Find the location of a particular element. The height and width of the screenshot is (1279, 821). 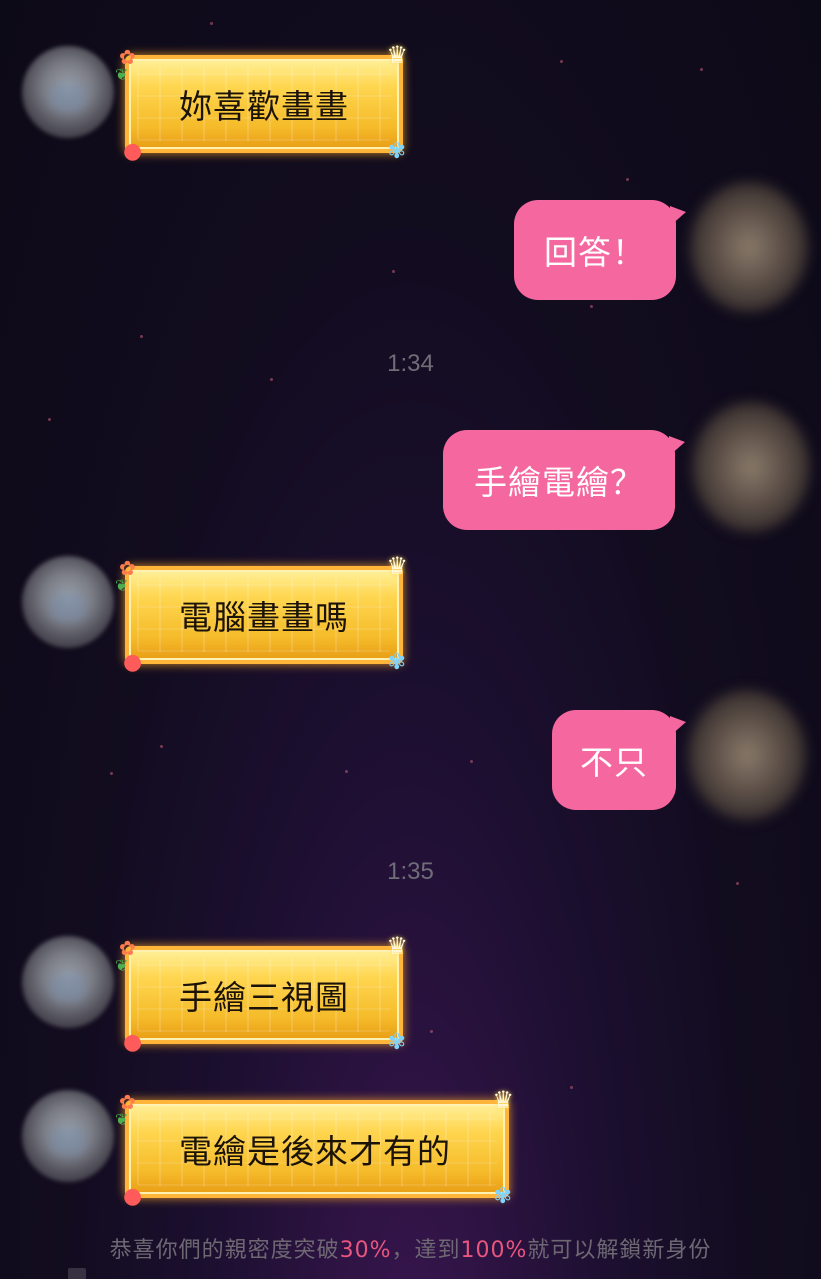

intimacy-notice: 恭喜你們的親密度突破30%，達到100%就可以解鎖新身份 is located at coordinates (410, 1248).